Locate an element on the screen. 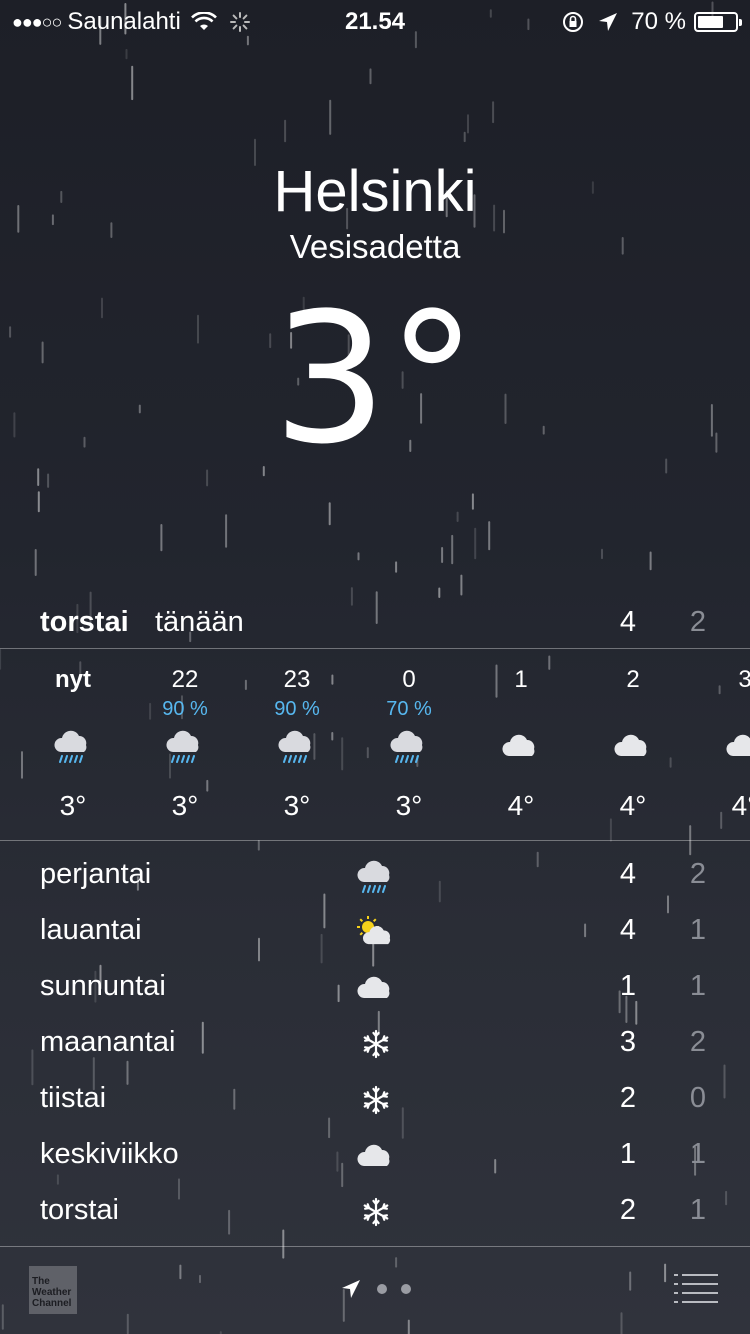 The width and height of the screenshot is (750, 1334). current-temperature: 3° is located at coordinates (375, 380).